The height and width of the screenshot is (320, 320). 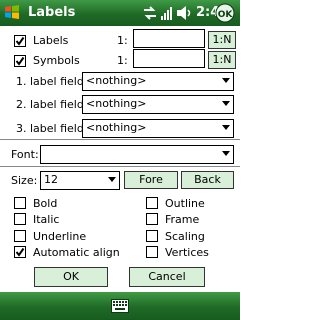 I want to click on label-field-1-select: <nothing>, so click(x=158, y=81).